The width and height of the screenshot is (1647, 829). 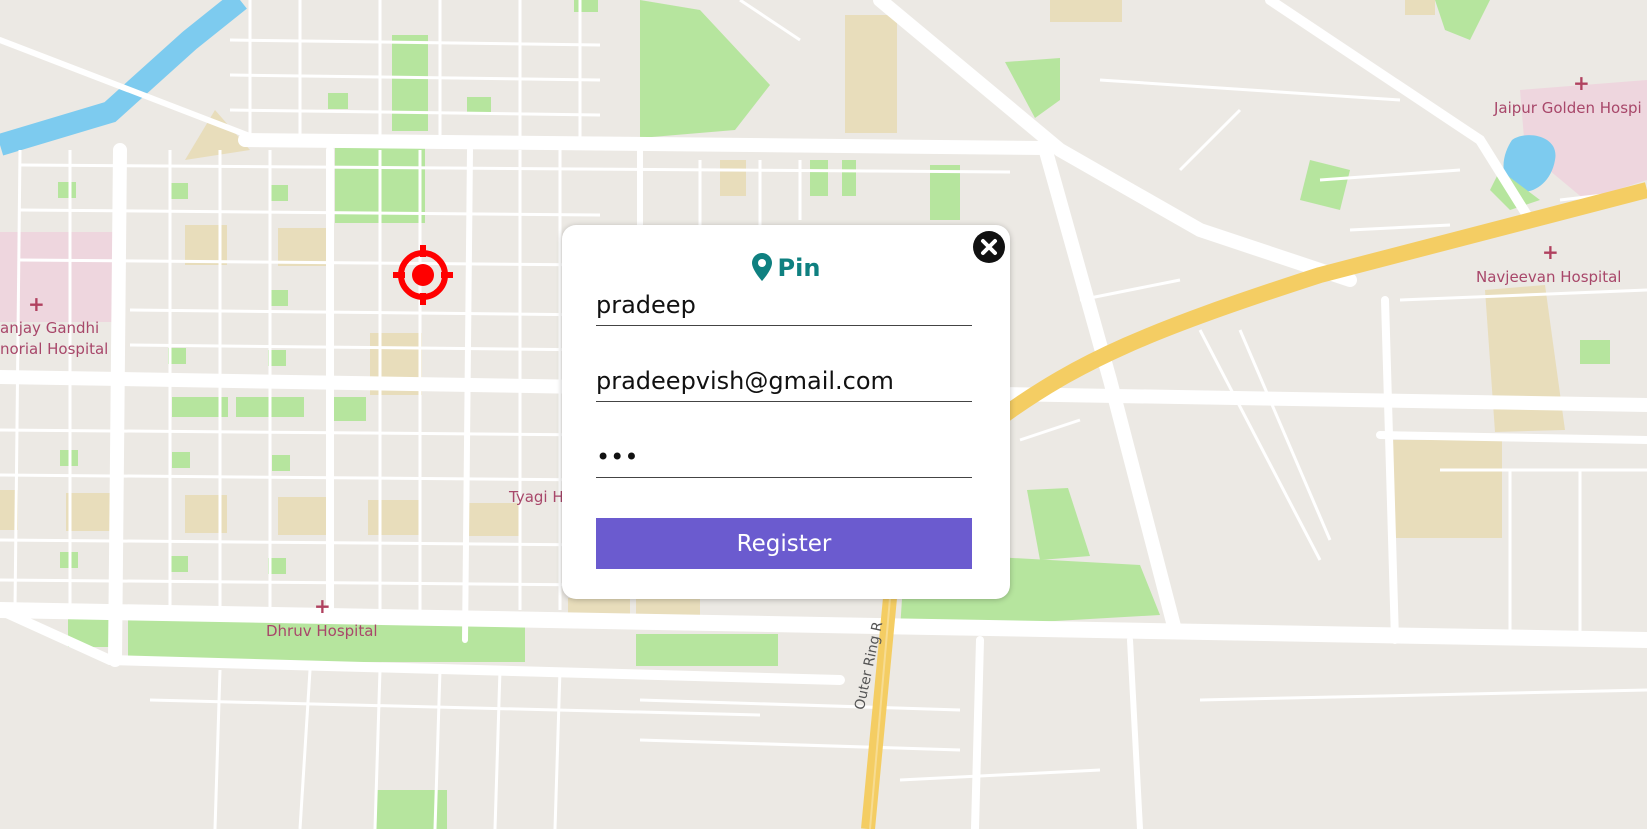 What do you see at coordinates (761, 267) in the screenshot?
I see `map-pin-icon` at bounding box center [761, 267].